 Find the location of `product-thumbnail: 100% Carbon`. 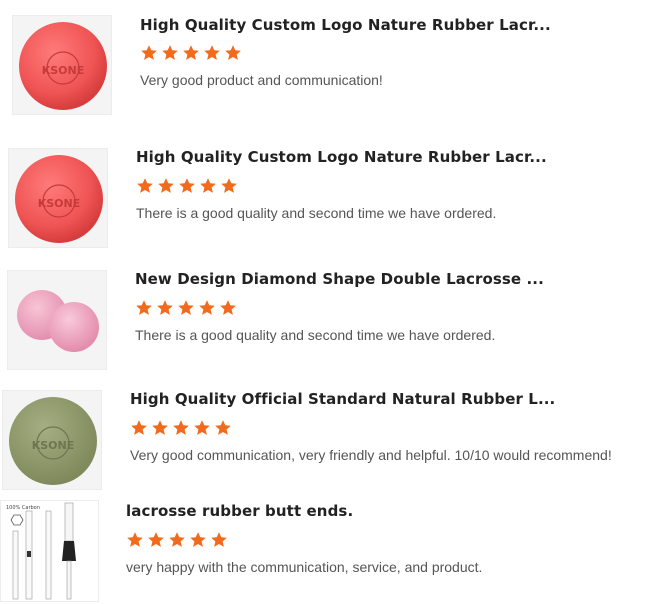

product-thumbnail: 100% Carbon is located at coordinates (49, 551).